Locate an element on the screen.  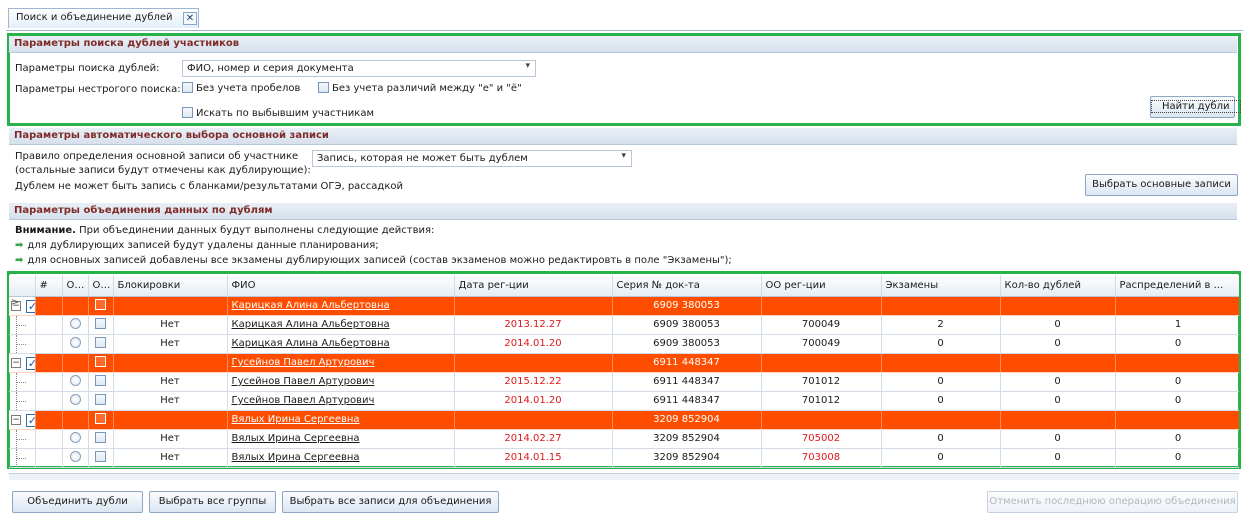
merge-duplicates-button: Объединить дубли is located at coordinates (77, 502).